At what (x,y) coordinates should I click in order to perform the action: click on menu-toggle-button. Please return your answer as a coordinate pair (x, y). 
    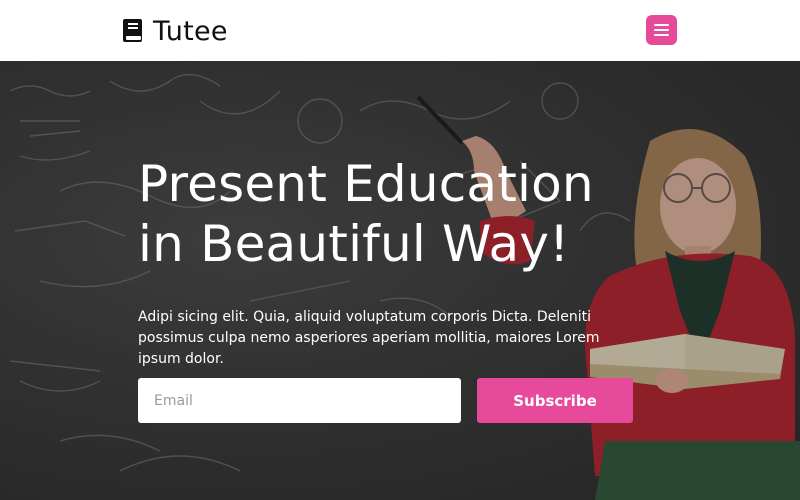
    Looking at the image, I should click on (661, 30).